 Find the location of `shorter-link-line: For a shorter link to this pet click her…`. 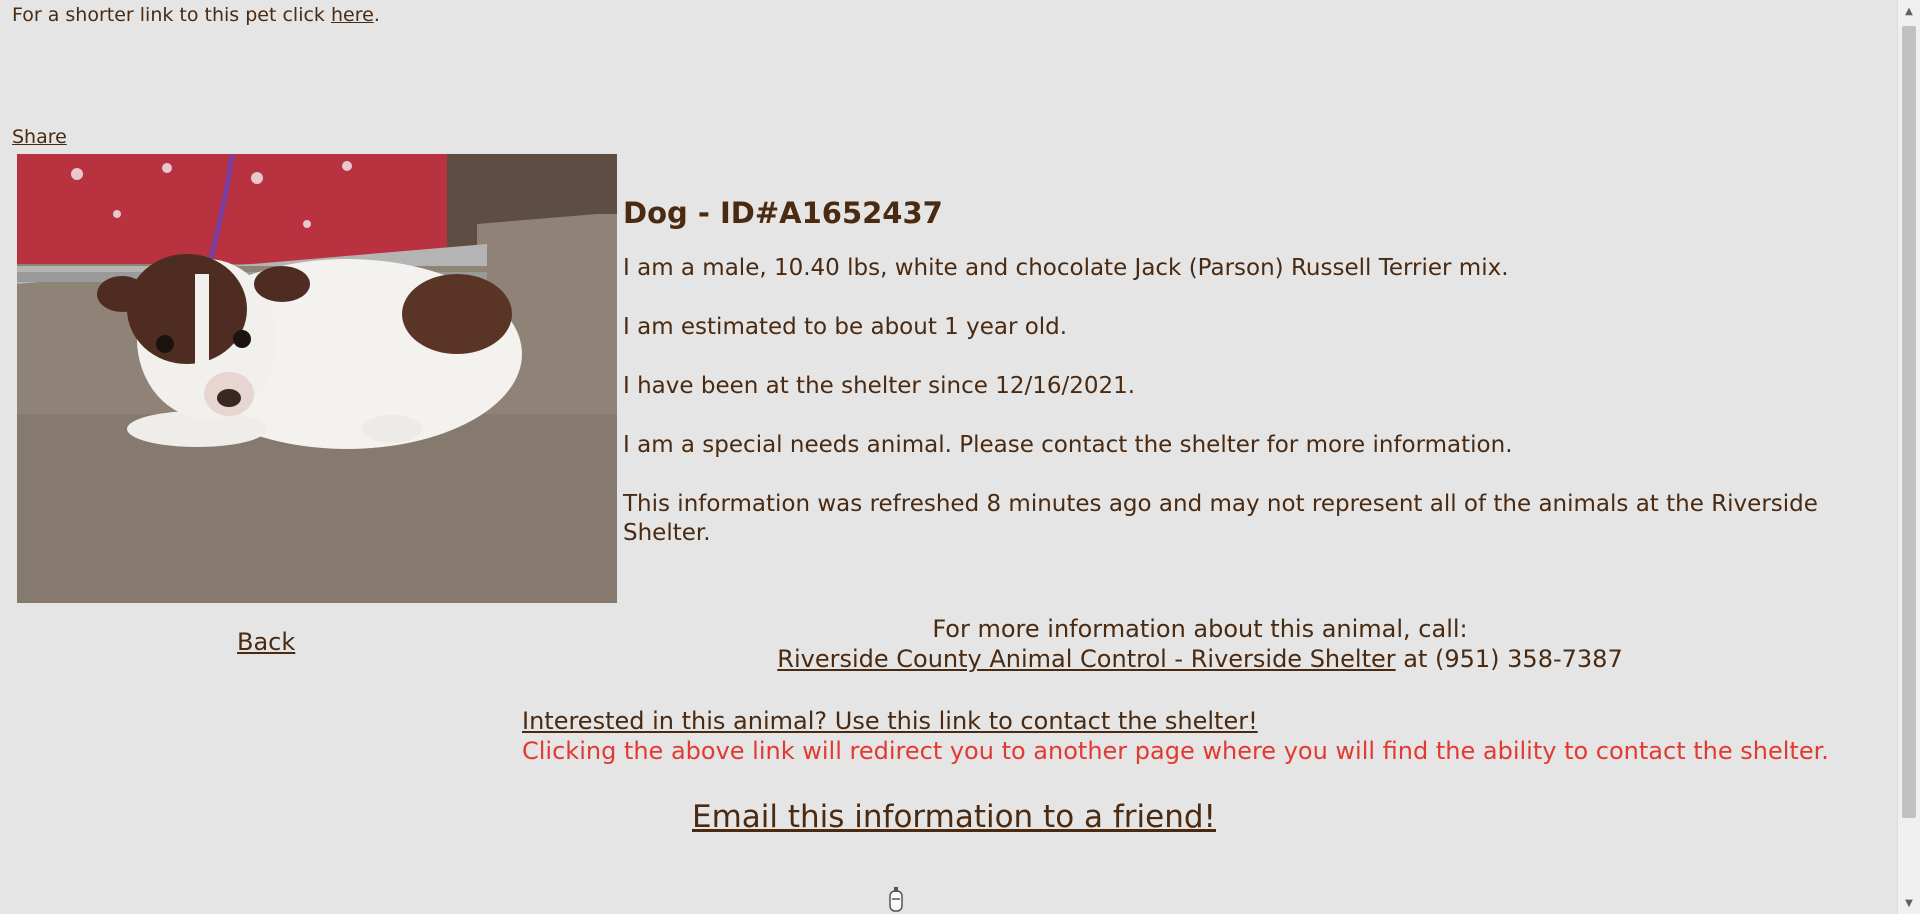

shorter-link-line: For a shorter link to this pet click her… is located at coordinates (196, 15).